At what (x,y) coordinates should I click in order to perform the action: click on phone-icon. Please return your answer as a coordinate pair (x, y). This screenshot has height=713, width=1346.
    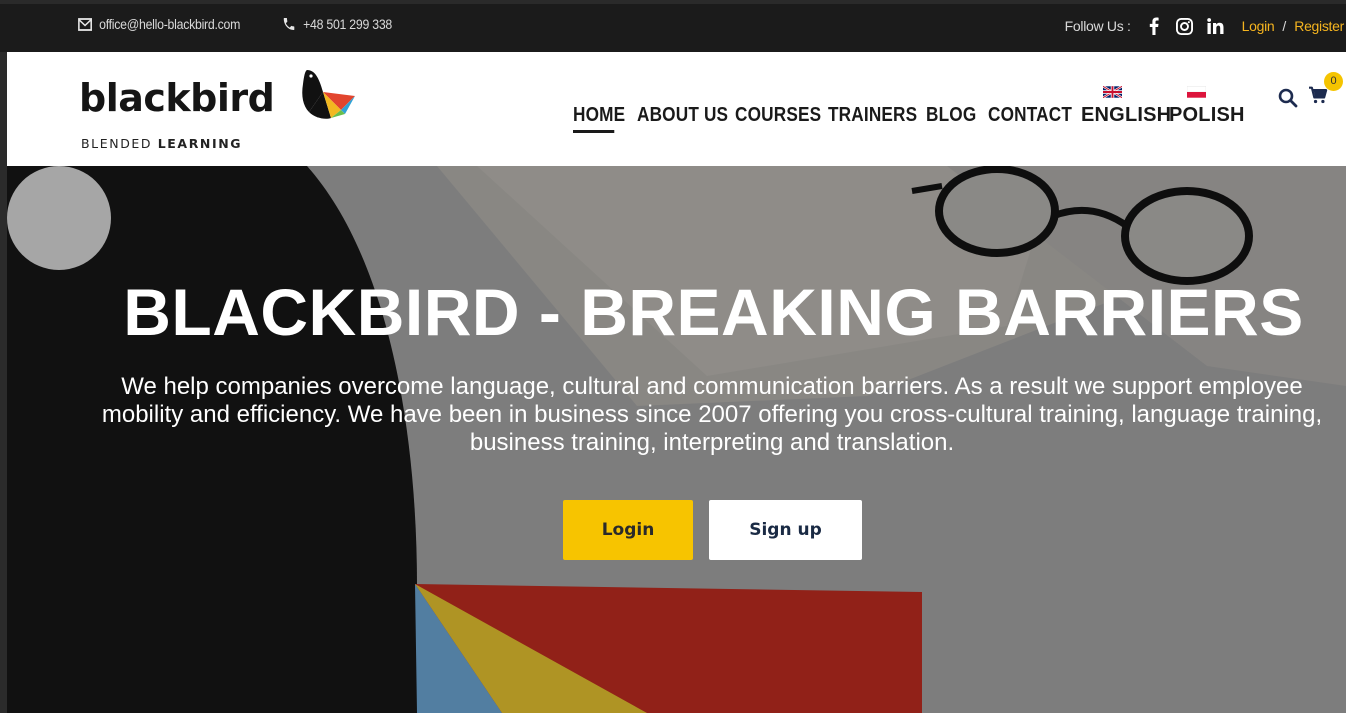
    Looking at the image, I should click on (289, 24).